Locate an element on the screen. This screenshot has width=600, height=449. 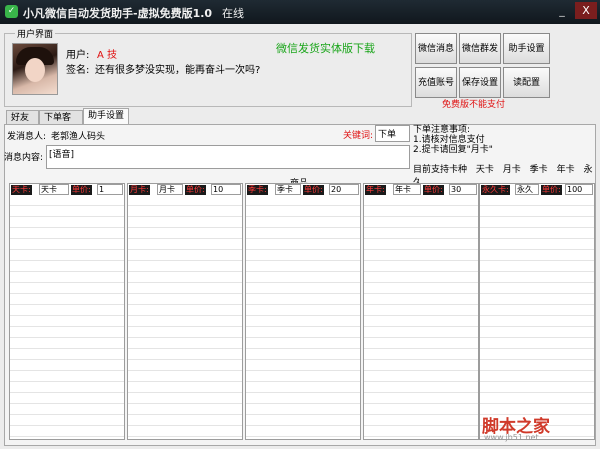
content-label: 消息内容: is located at coordinates (24, 158).